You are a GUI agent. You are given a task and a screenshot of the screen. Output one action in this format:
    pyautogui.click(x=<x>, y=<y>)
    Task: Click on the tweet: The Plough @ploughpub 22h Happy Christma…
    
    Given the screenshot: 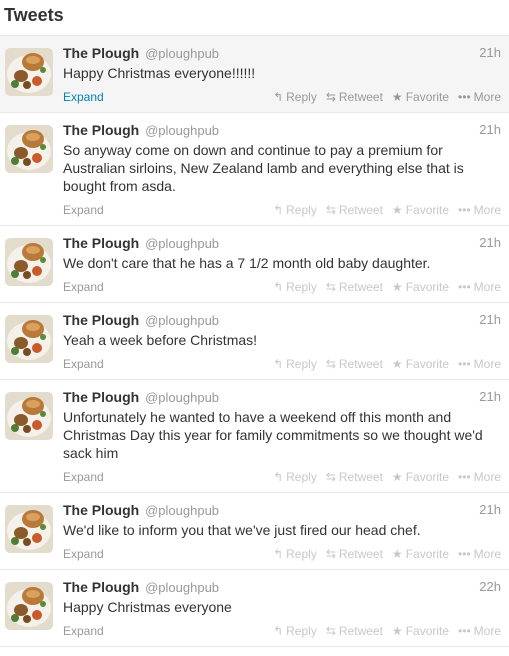 What is the action you would take?
    pyautogui.click(x=254, y=608)
    